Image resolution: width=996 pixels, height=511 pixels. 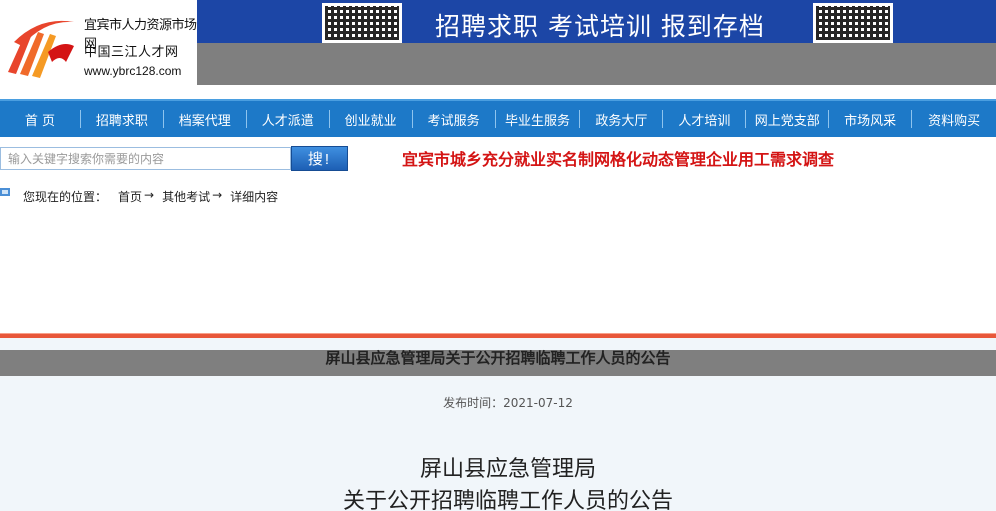 What do you see at coordinates (122, 119) in the screenshot?
I see `nav-jobs: 招聘求职` at bounding box center [122, 119].